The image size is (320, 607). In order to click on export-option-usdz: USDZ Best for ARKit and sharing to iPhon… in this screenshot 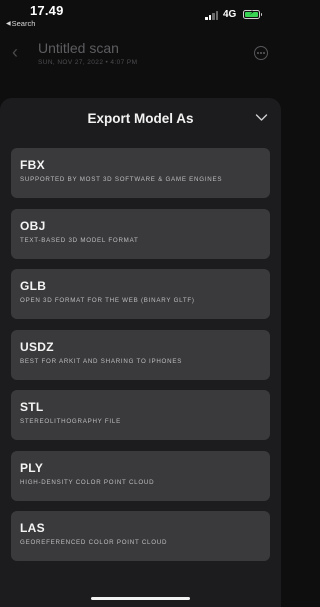, I will do `click(140, 354)`.